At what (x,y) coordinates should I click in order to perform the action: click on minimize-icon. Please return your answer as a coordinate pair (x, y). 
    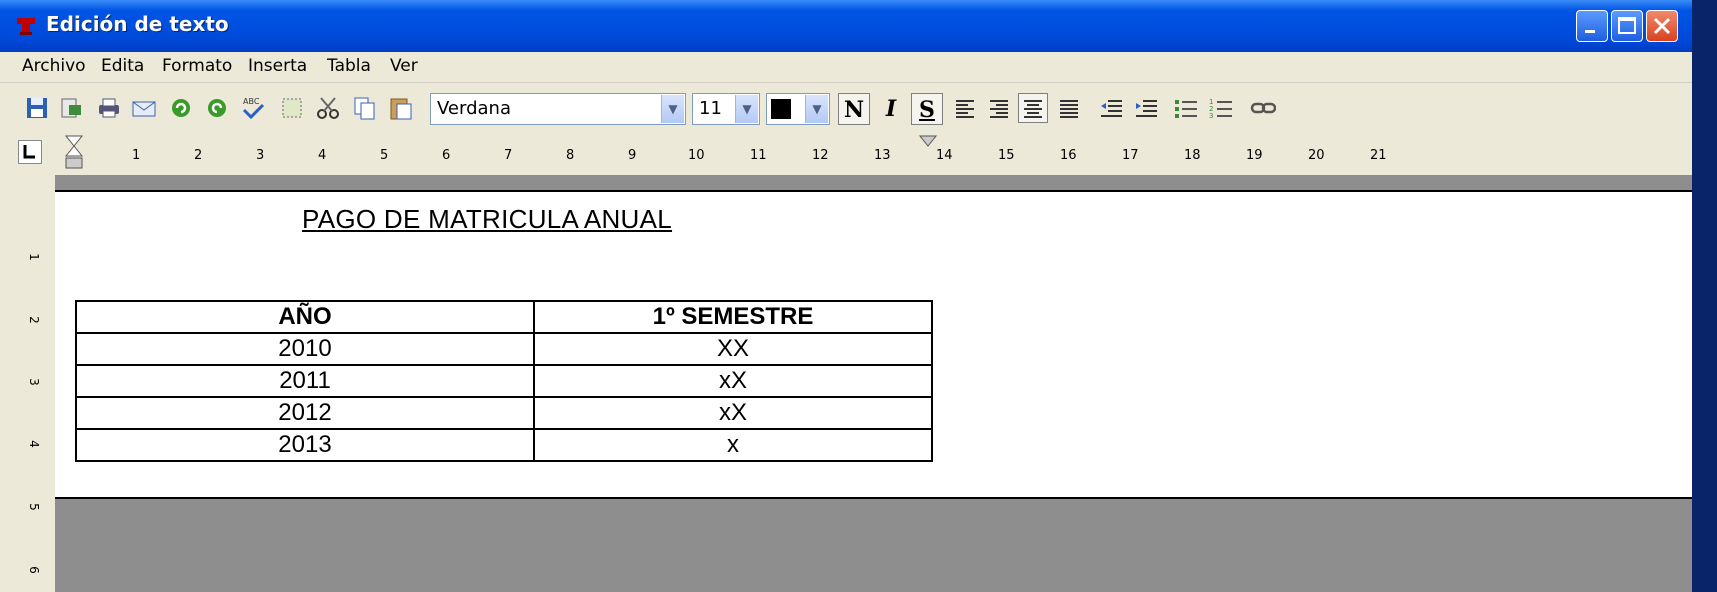
    Looking at the image, I should click on (1590, 31).